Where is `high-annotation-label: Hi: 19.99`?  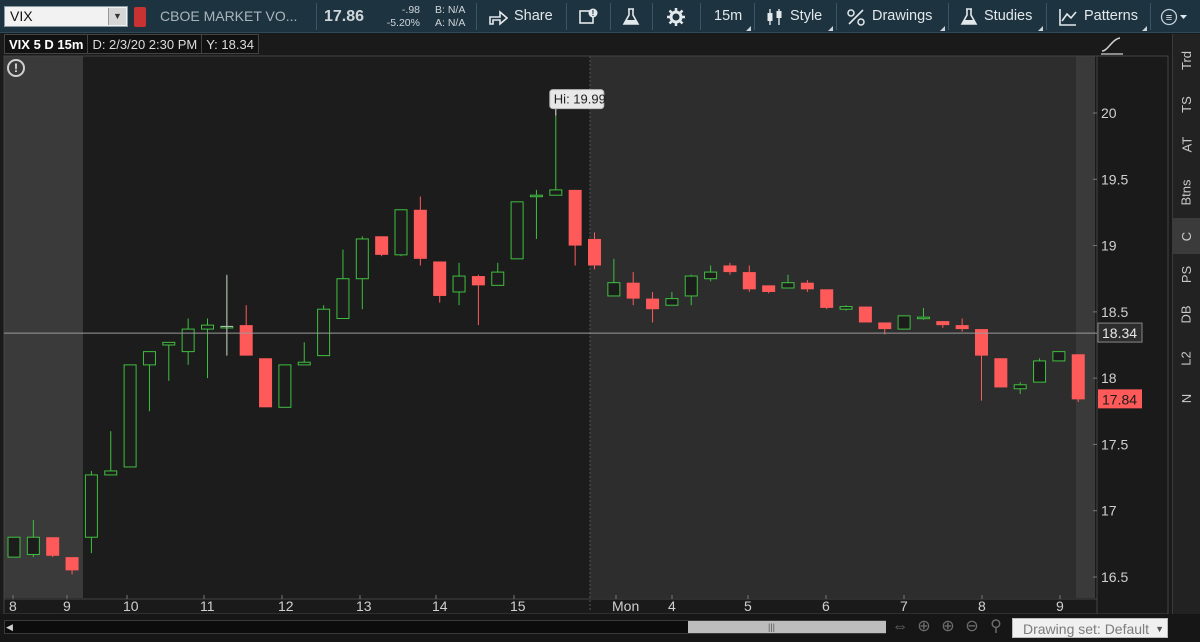
high-annotation-label: Hi: 19.99 is located at coordinates (580, 99).